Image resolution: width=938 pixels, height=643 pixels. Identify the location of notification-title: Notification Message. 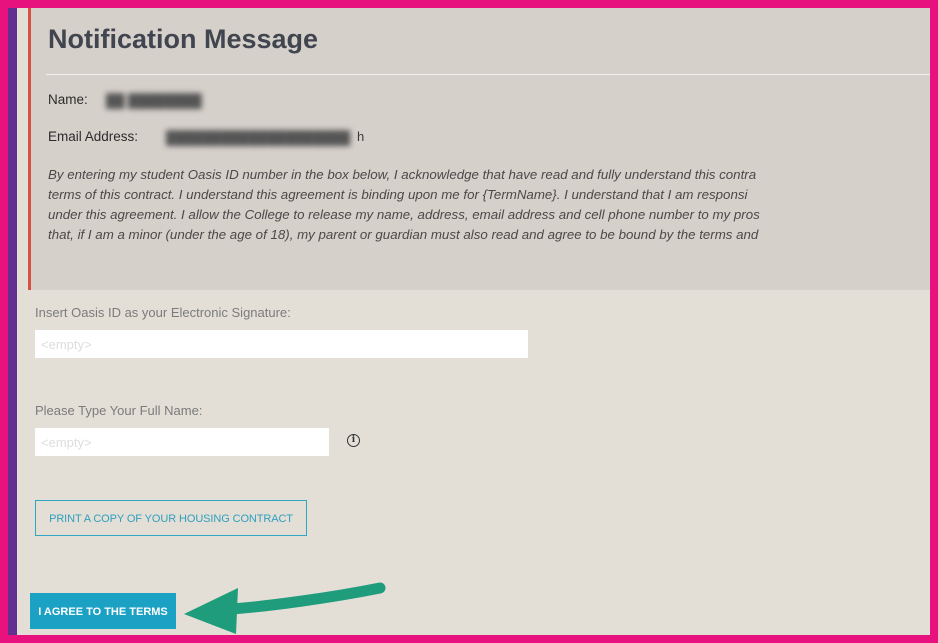
(183, 39).